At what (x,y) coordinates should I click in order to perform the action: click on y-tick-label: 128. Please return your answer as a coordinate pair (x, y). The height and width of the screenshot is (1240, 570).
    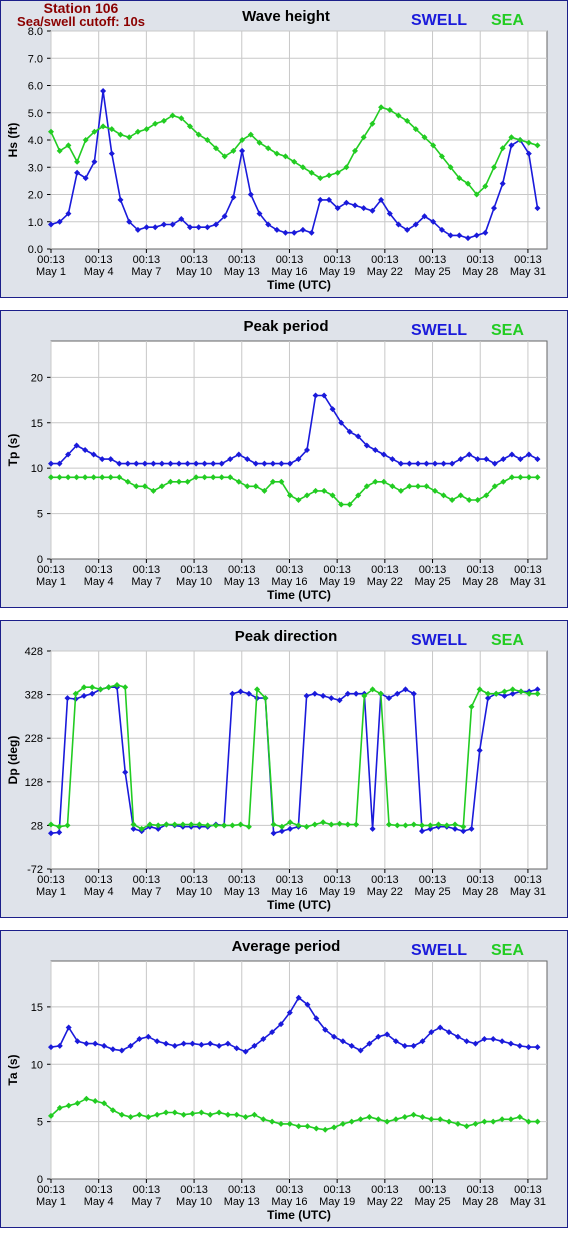
    Looking at the image, I should click on (34, 783).